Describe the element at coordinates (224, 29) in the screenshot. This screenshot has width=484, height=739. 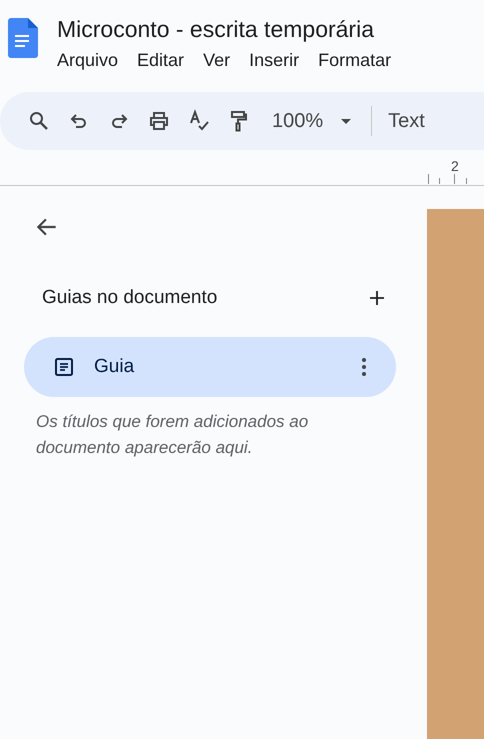
I see `document-title: Microconto - escrita temporária` at that location.